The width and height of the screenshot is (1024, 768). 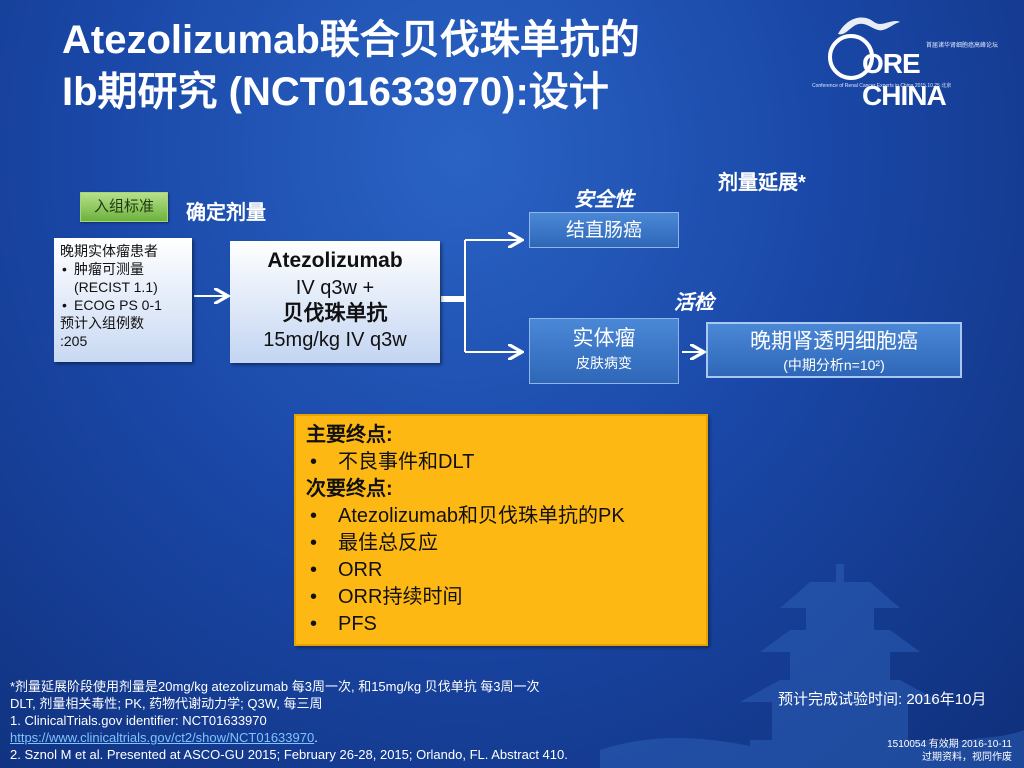 What do you see at coordinates (335, 288) in the screenshot?
I see `drug-atezolizumab-dose: IV q3w +` at bounding box center [335, 288].